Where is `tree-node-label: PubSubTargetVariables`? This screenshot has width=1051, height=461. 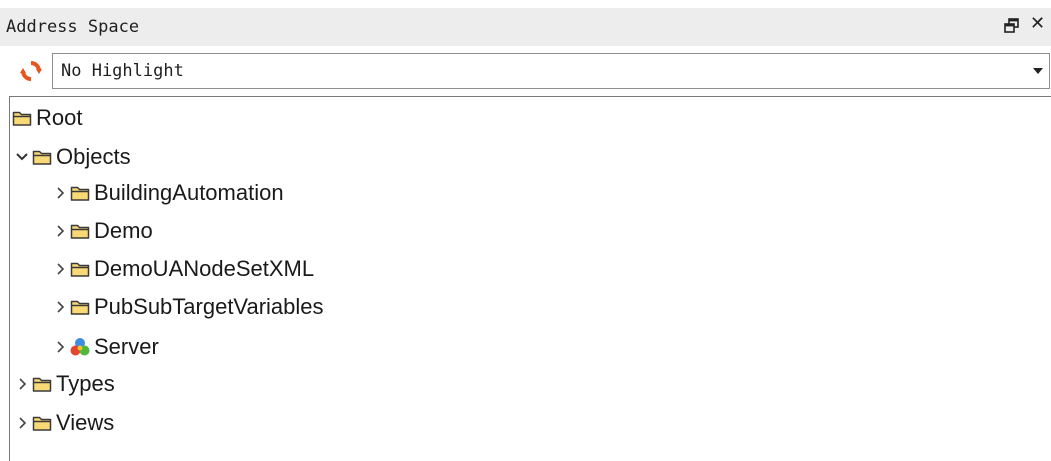 tree-node-label: PubSubTargetVariables is located at coordinates (209, 306).